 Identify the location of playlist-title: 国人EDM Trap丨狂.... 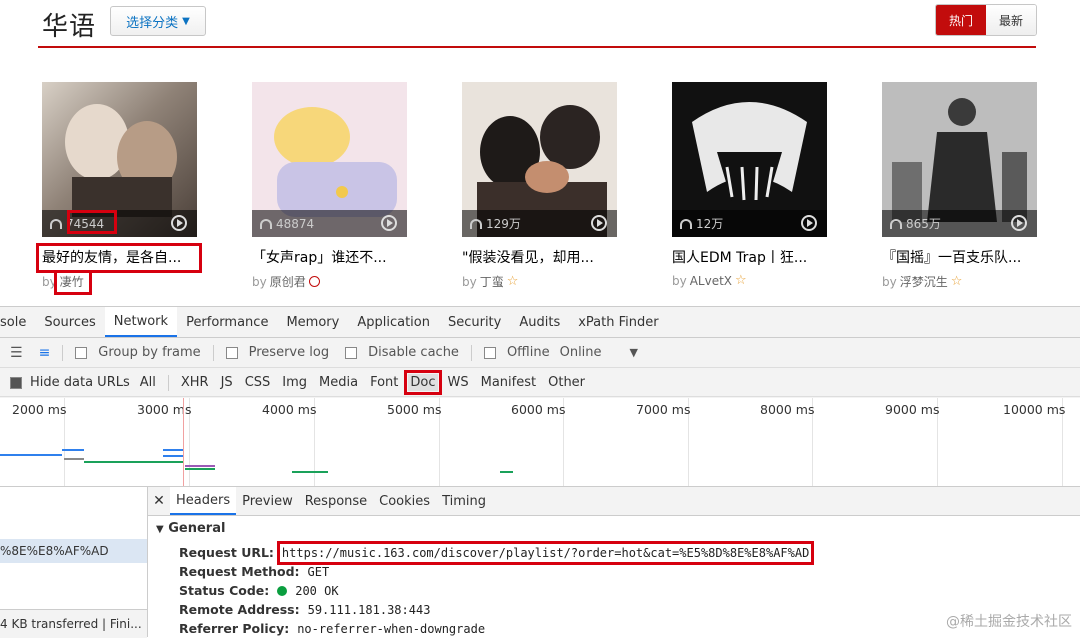
(752, 257).